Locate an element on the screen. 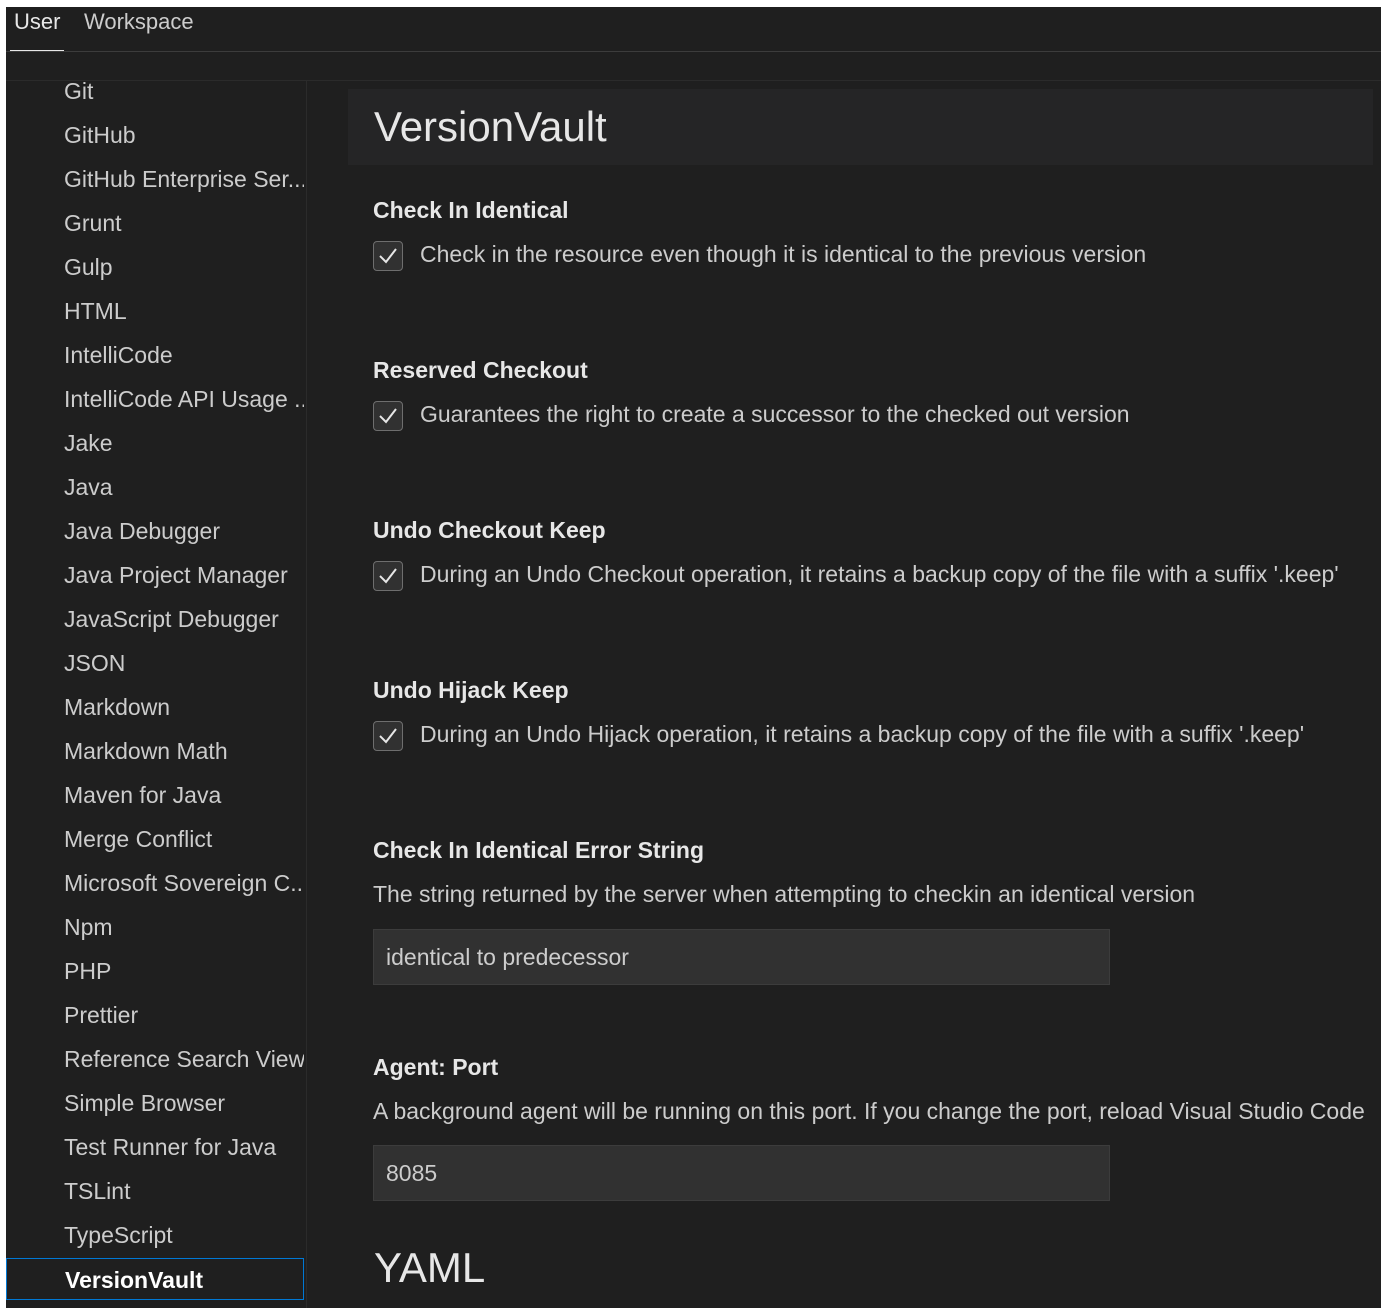  sidebar-item-reference-search-view: Reference Search View is located at coordinates (155, 1059).